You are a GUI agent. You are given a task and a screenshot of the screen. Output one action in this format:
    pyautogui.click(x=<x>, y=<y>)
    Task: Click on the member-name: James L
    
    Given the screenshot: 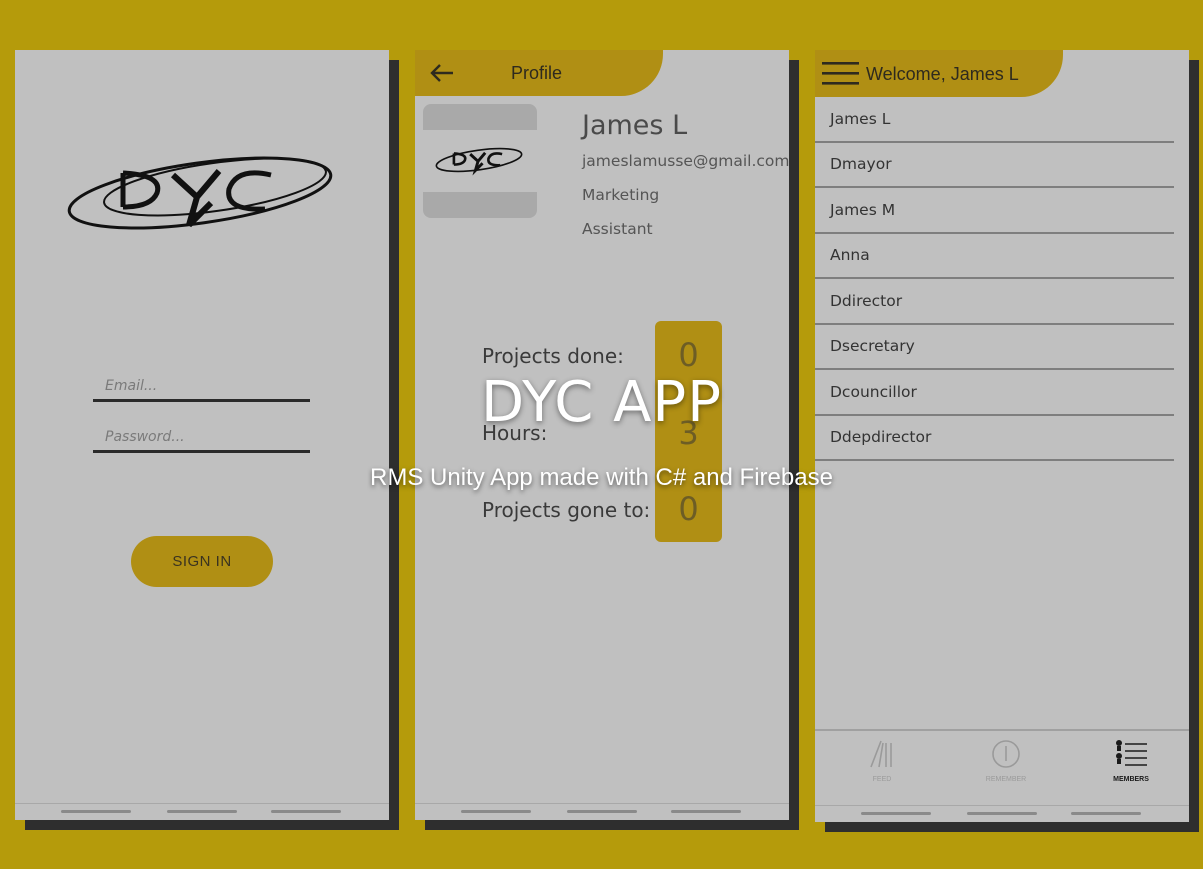 What is the action you would take?
    pyautogui.click(x=860, y=119)
    